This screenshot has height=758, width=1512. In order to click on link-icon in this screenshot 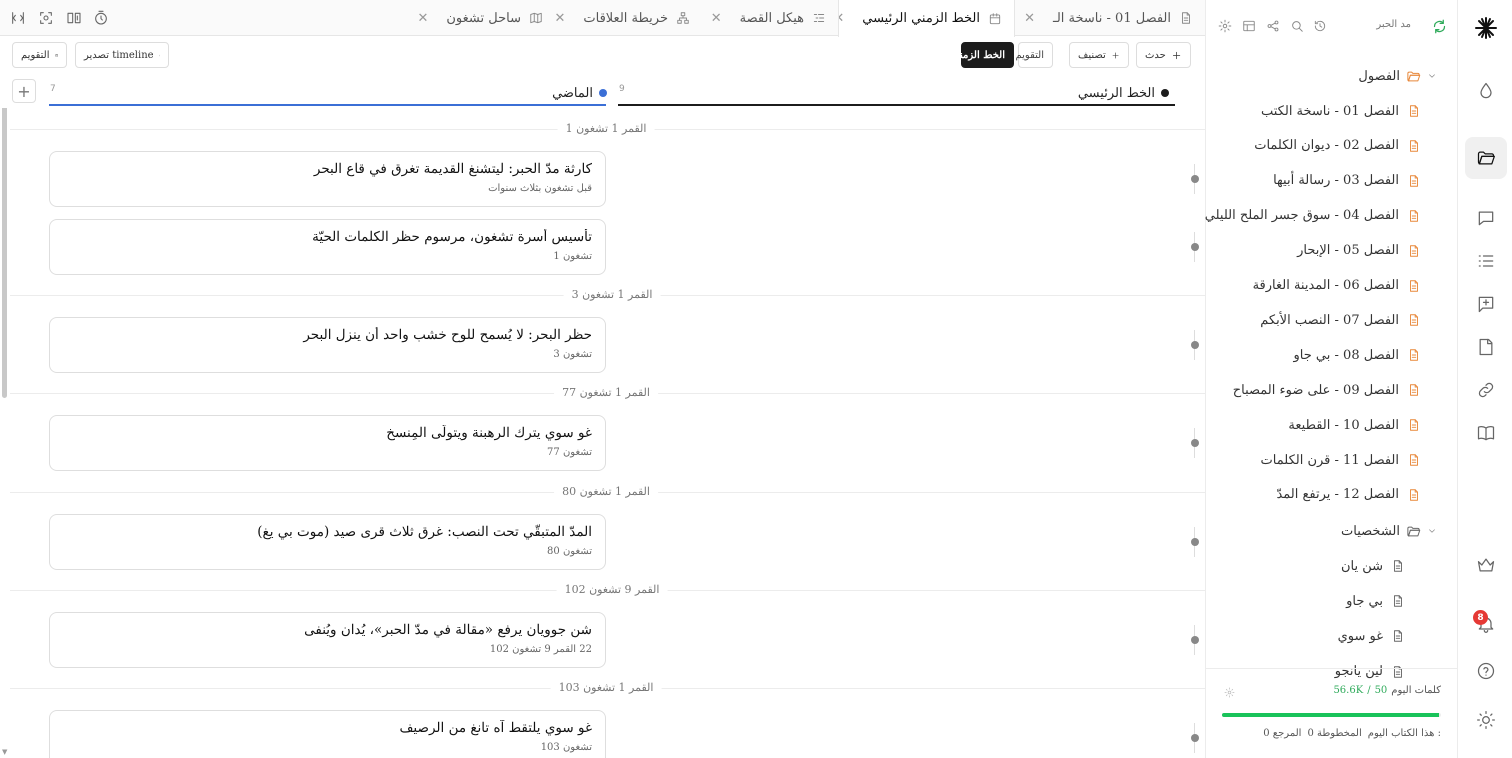, I will do `click(1486, 390)`.